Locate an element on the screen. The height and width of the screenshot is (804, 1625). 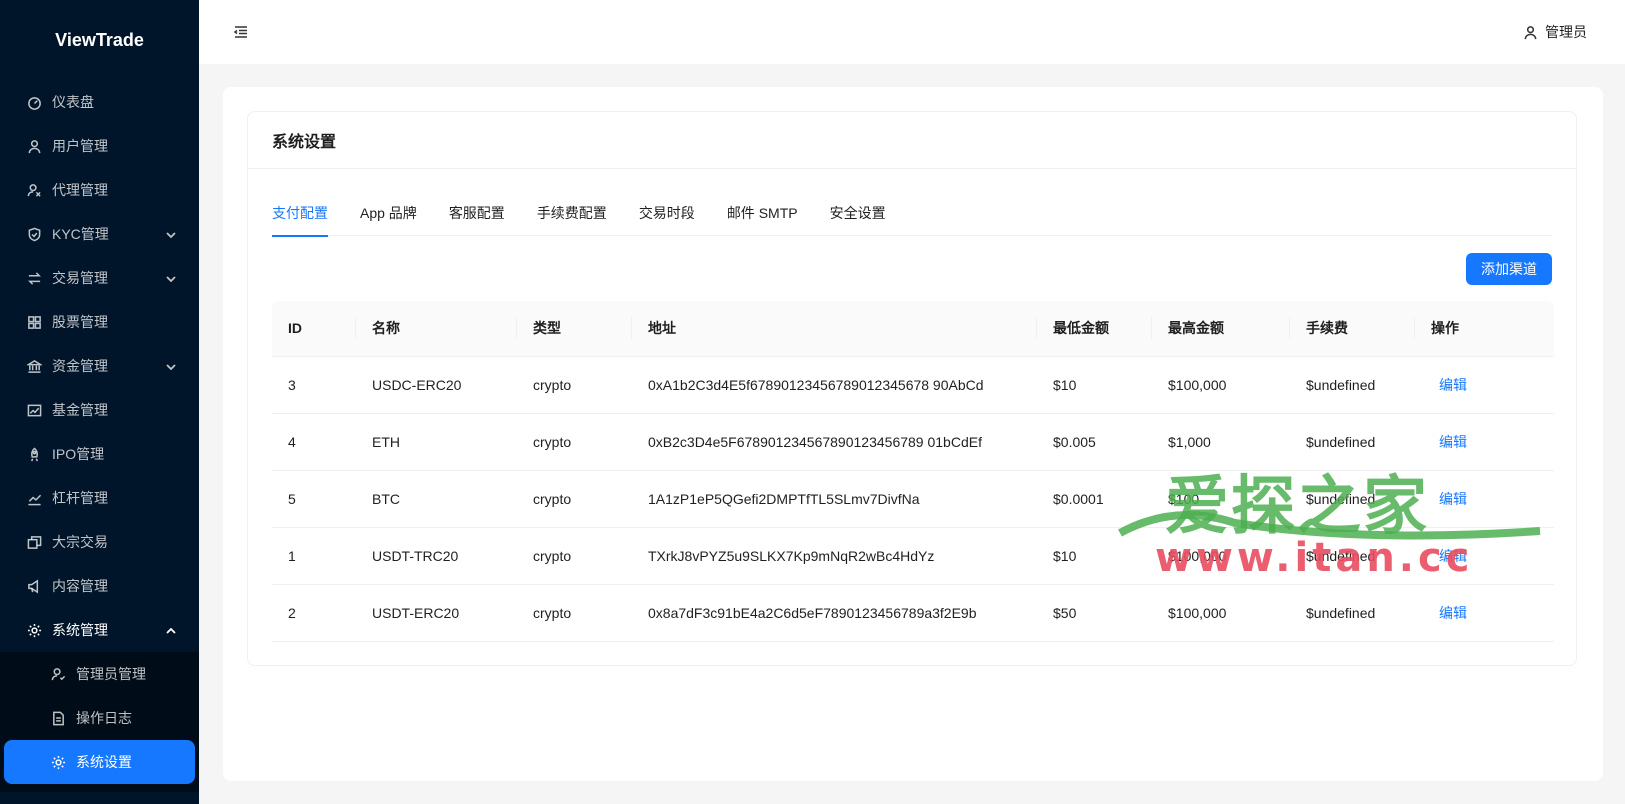
tab-5: 邮件 SMTP is located at coordinates (762, 213).